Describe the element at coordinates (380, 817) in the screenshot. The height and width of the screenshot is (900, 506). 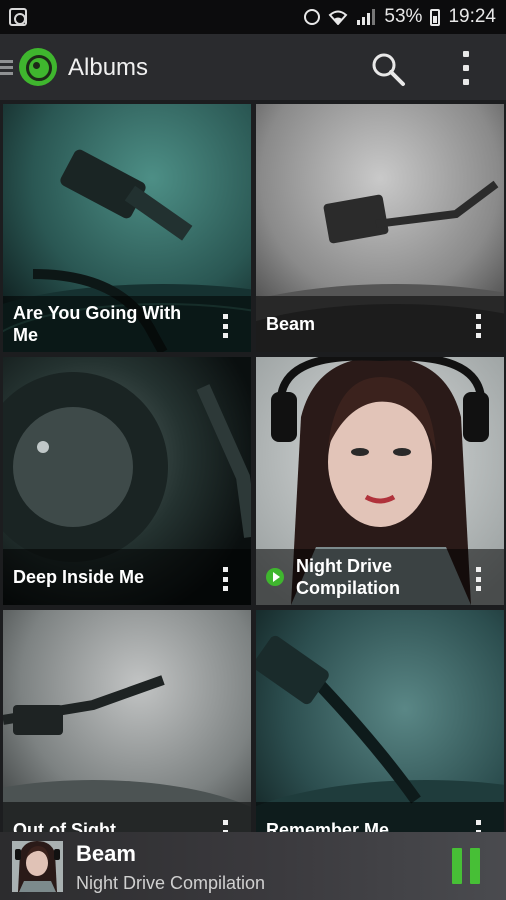
I see `album-caption: Remember Me` at that location.